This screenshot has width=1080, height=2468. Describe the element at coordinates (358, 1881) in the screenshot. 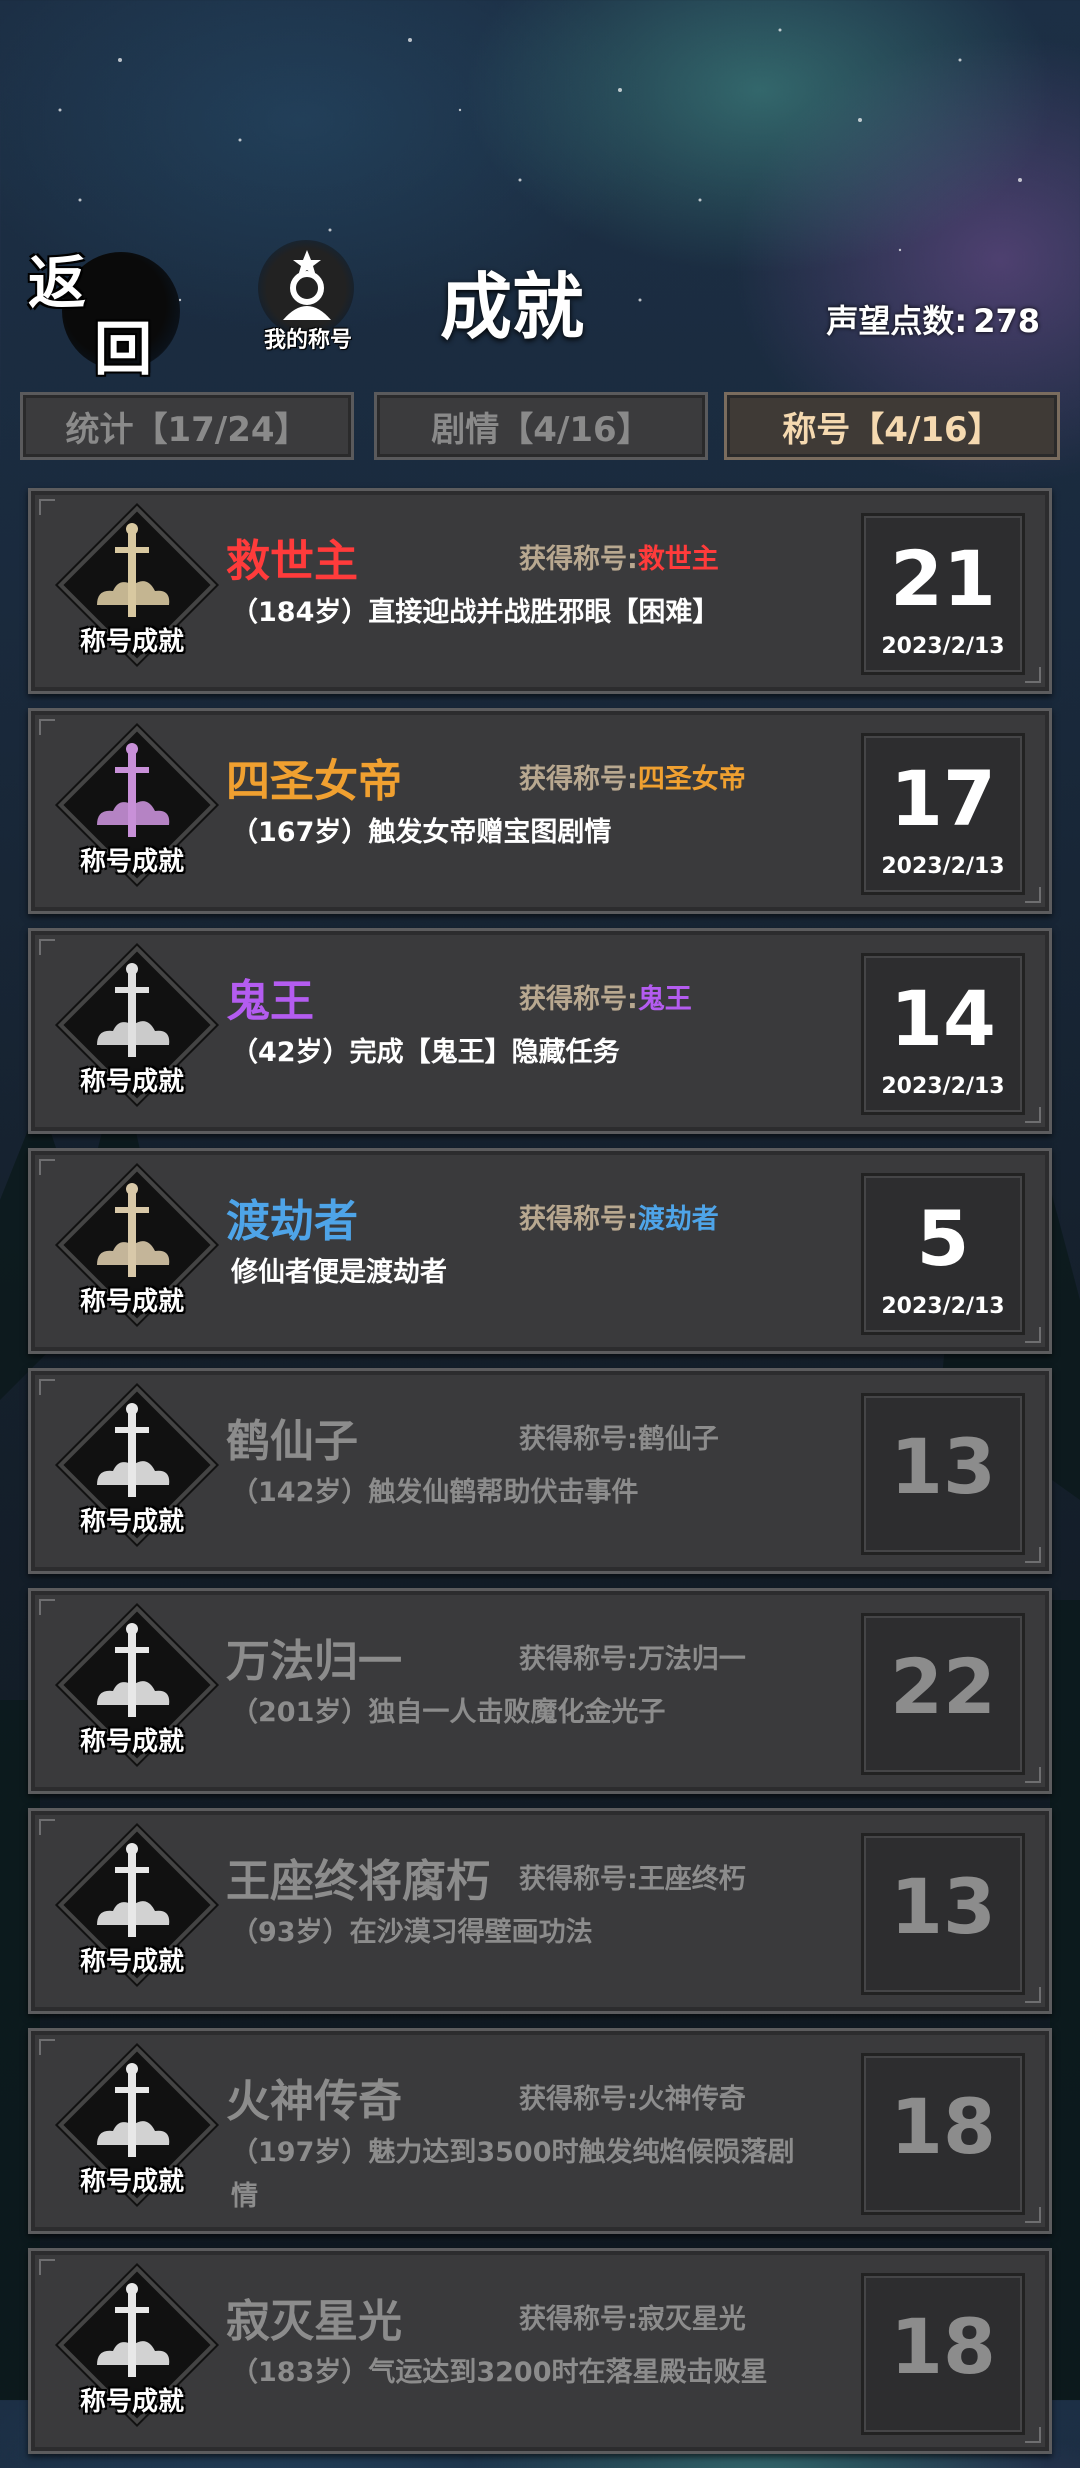

I see `achievement-name: 王座终将腐朽` at that location.